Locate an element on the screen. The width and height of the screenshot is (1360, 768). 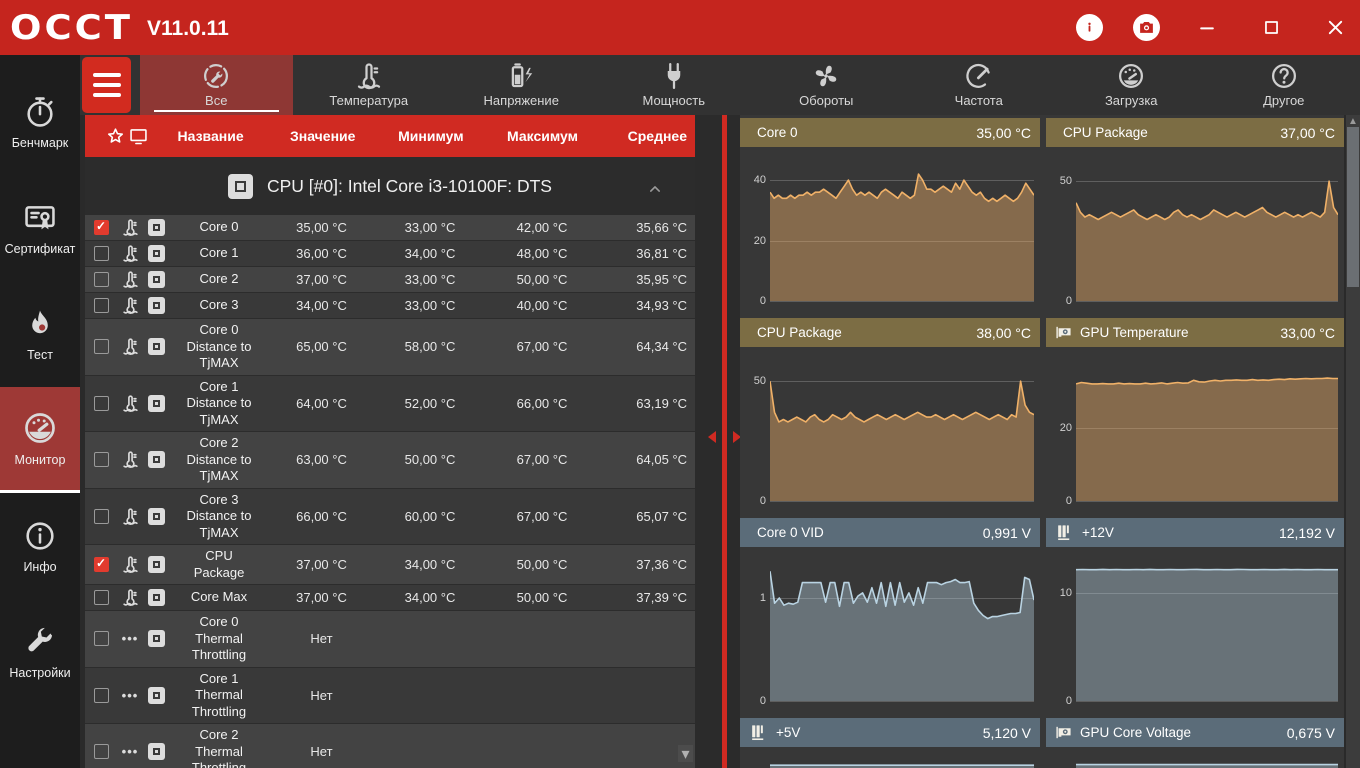
sensor-row: Core Max 37,00 °C 34,00 °C 50,00 °C 37,39 °C is located at coordinates (390, 598).